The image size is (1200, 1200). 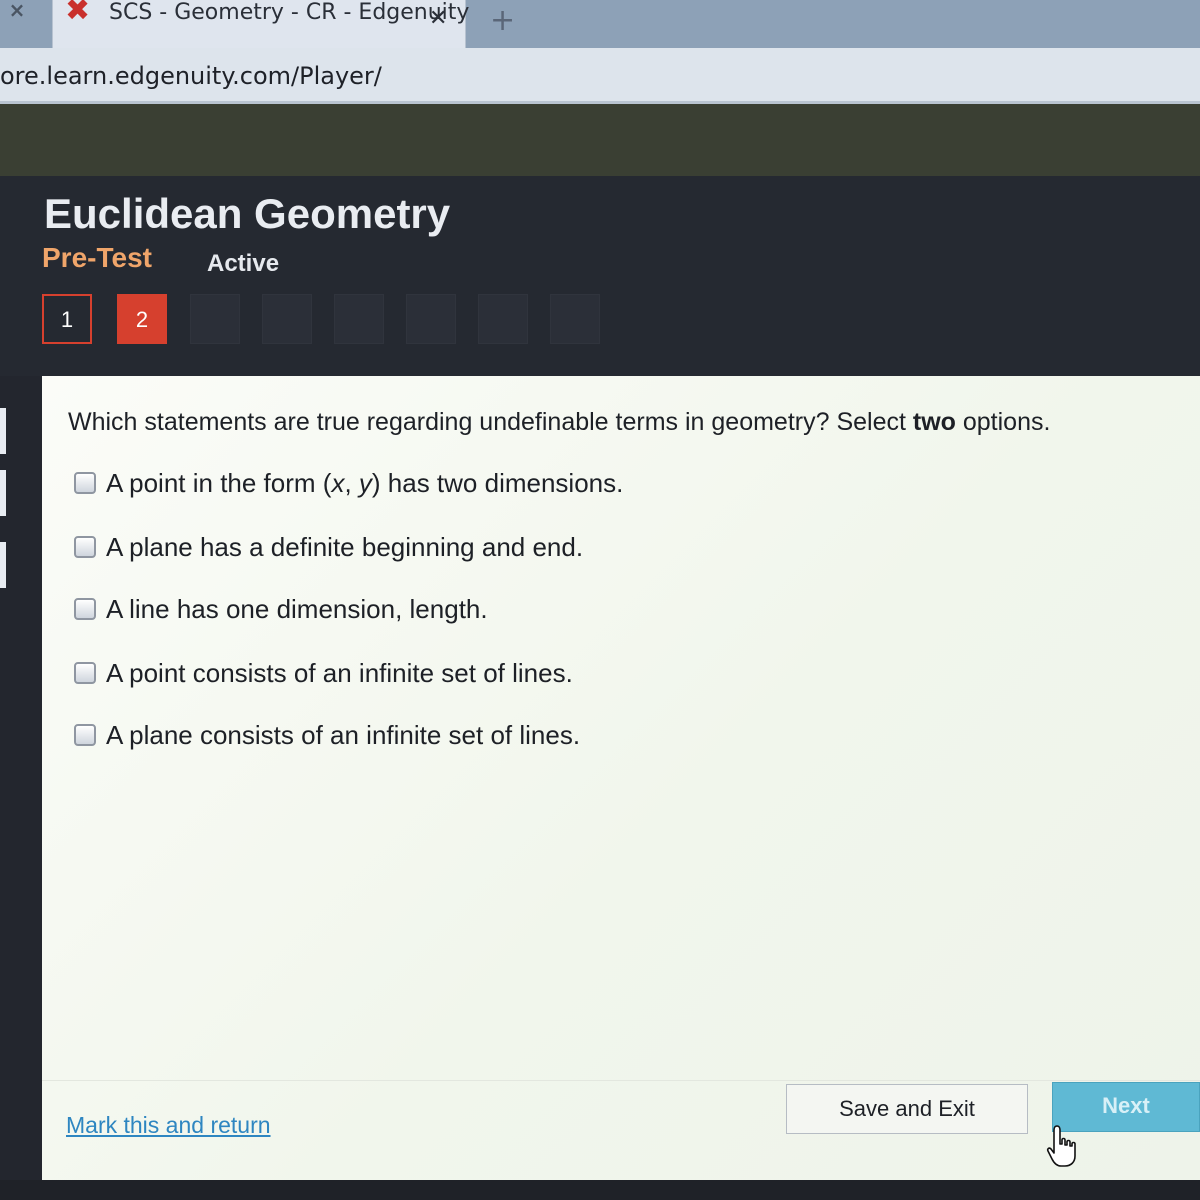 I want to click on page-top-band, so click(x=600, y=140).